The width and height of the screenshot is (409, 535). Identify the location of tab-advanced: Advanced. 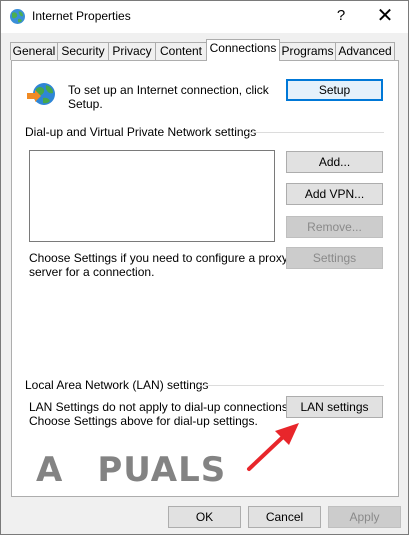
(365, 51).